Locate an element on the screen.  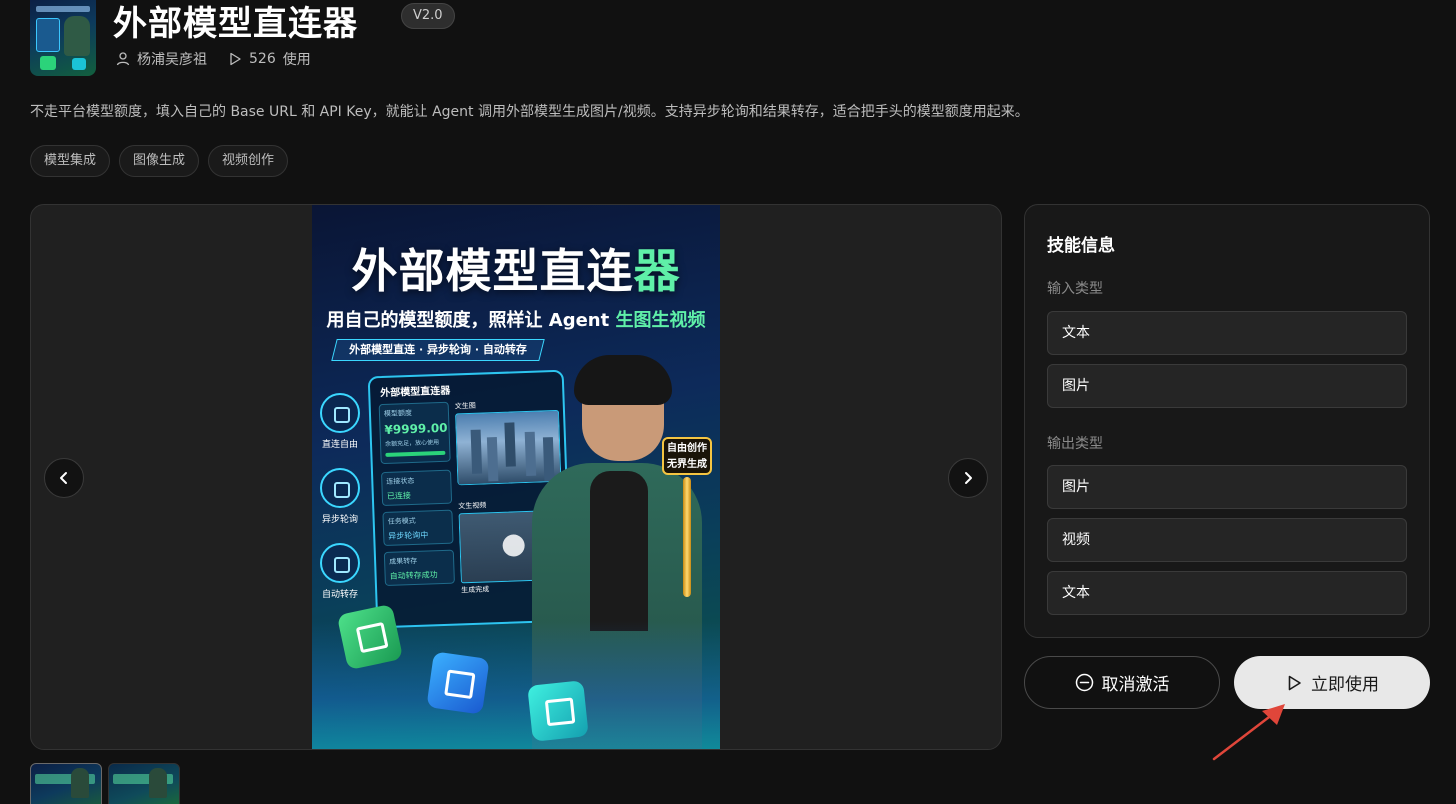
tag: 视频创作 is located at coordinates (248, 161).